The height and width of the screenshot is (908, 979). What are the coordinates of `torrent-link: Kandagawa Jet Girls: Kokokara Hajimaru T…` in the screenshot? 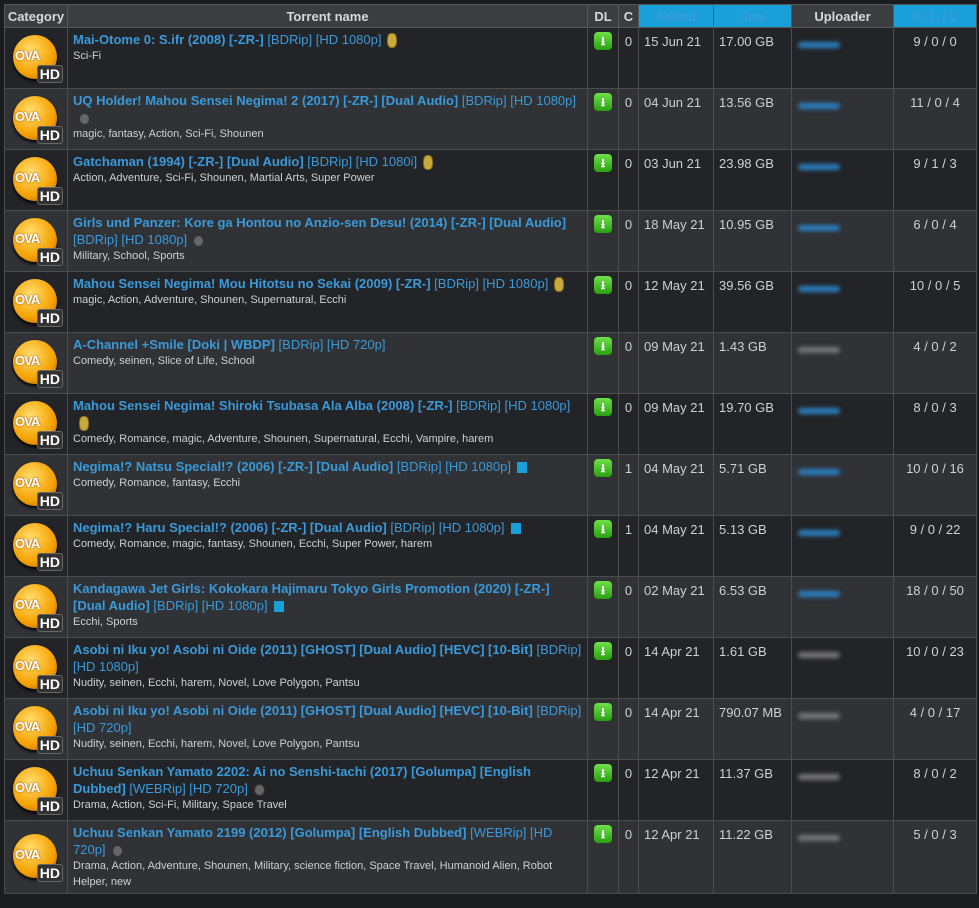 It's located at (311, 597).